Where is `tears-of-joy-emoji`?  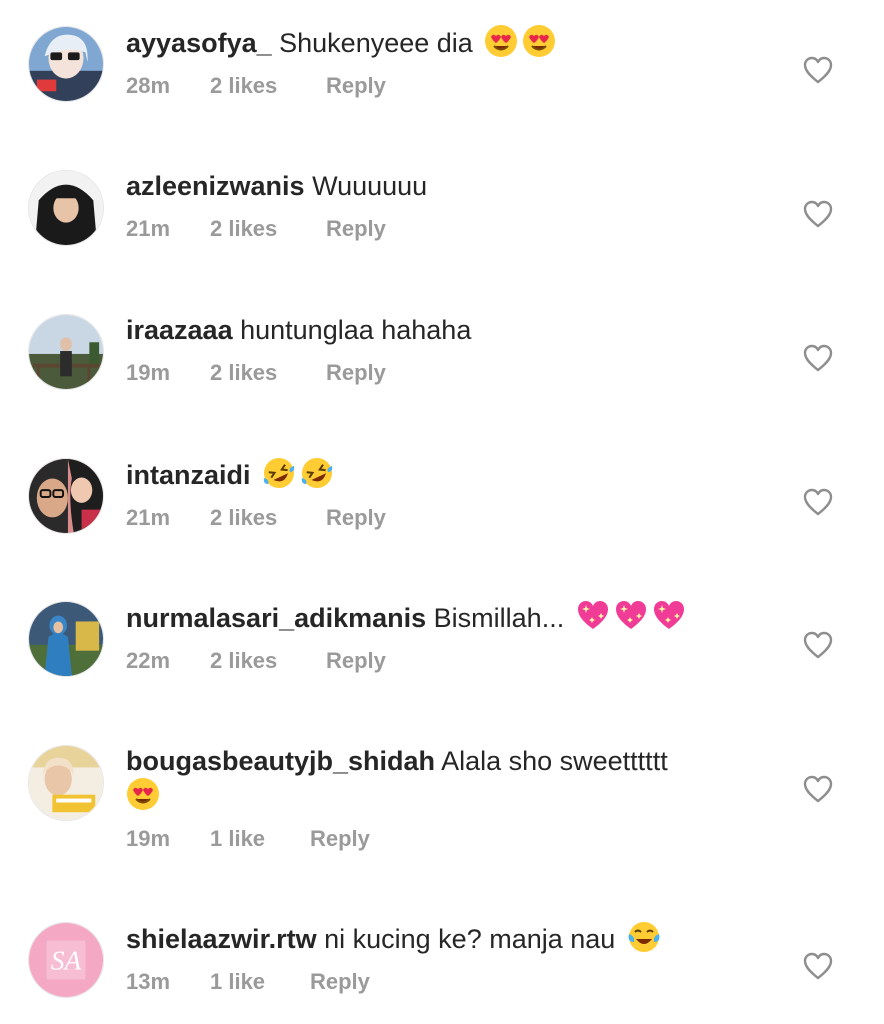
tears-of-joy-emoji is located at coordinates (644, 937).